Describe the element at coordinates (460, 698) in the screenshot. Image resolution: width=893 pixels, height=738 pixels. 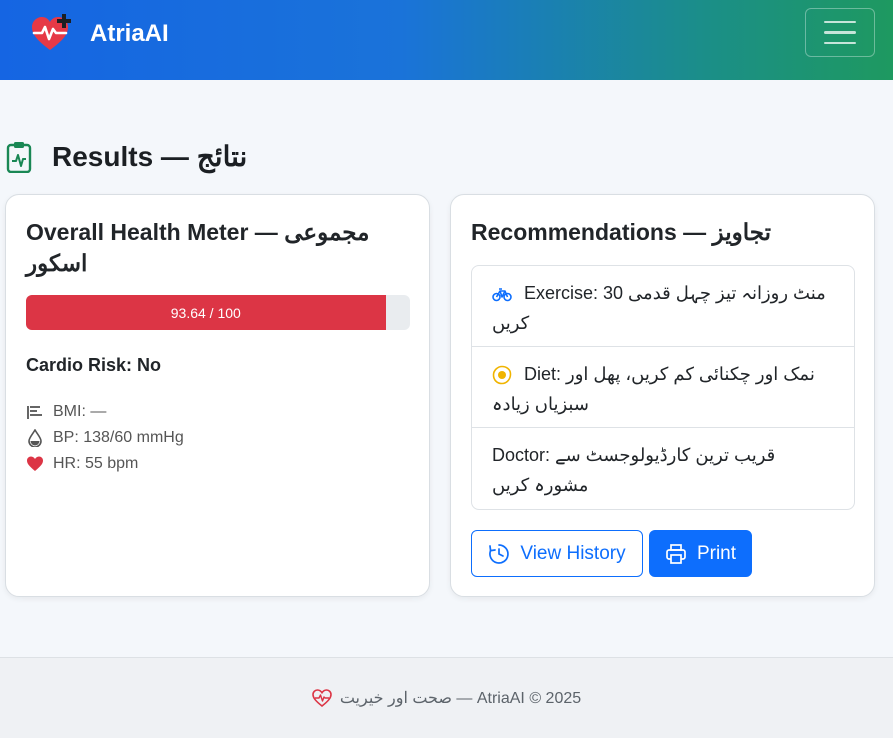
I see `footer-text: صحت اور خیریت — AtriaAI © 2025` at that location.